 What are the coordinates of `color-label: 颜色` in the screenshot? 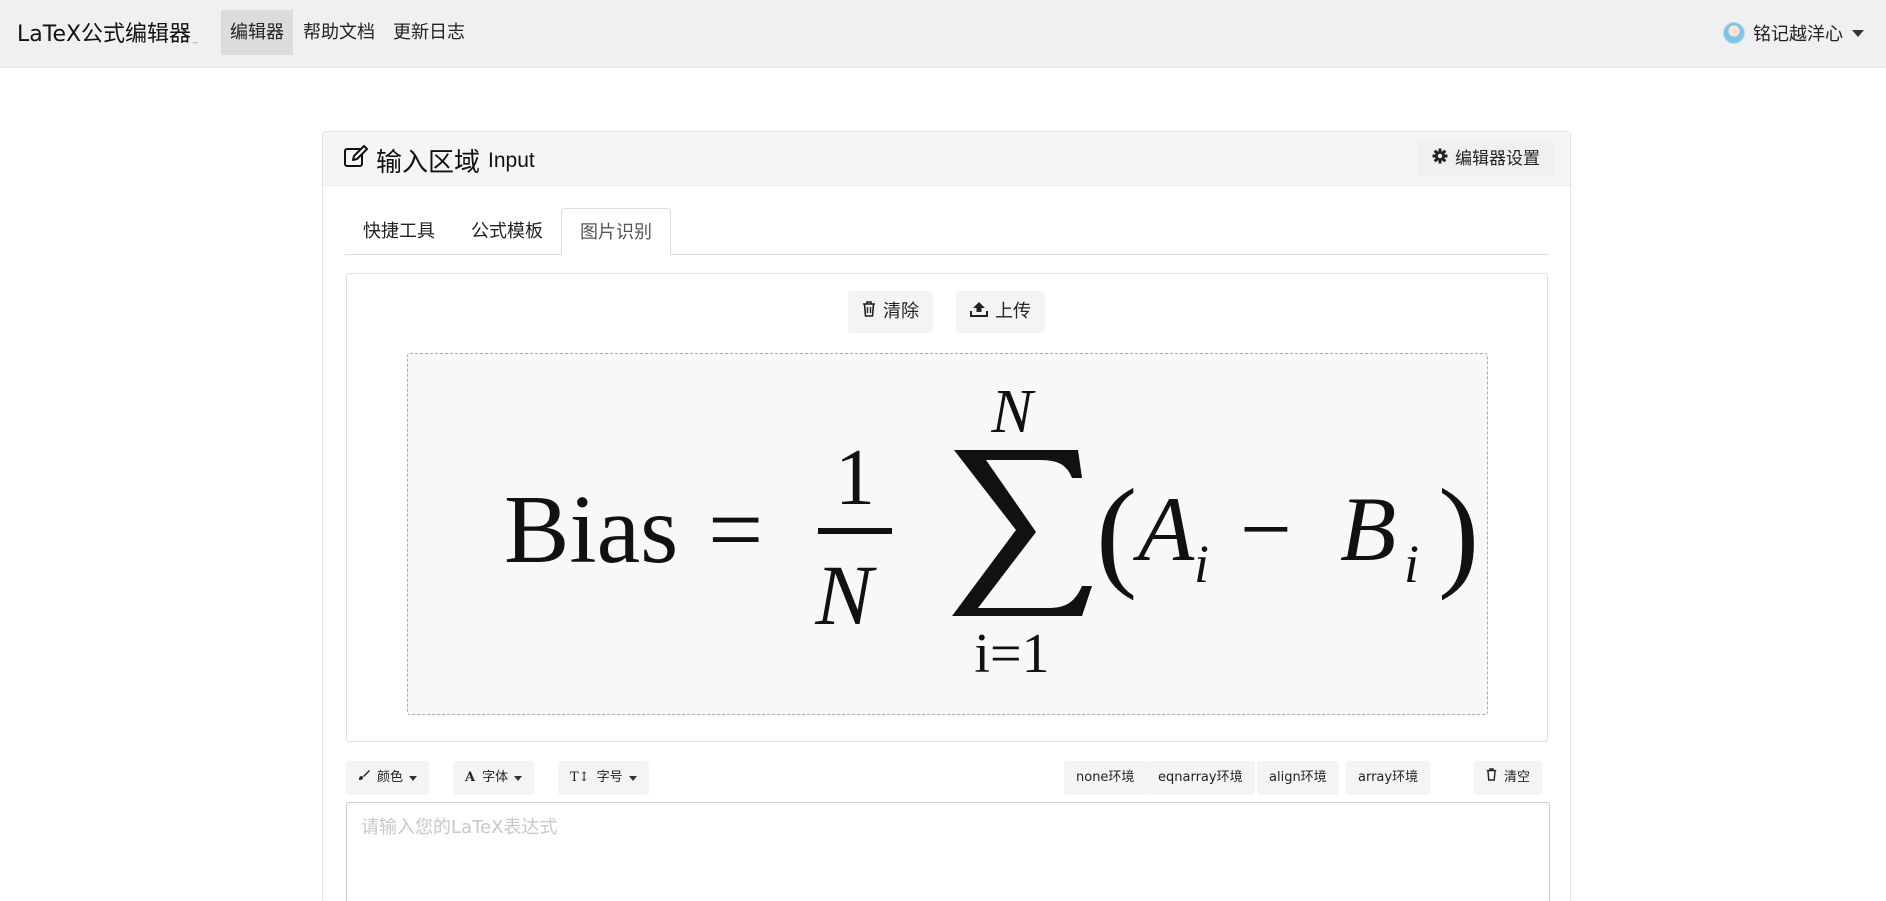 It's located at (390, 777).